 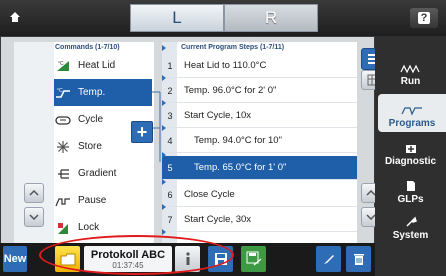 I want to click on step-label: Temp. 65.0°C for 1' 0", so click(x=240, y=167).